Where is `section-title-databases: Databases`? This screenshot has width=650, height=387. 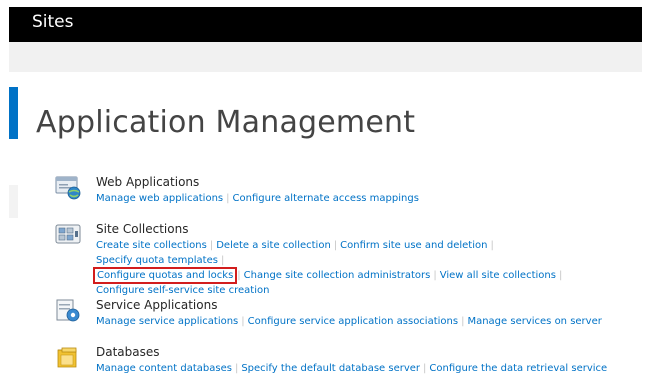 section-title-databases: Databases is located at coordinates (128, 352).